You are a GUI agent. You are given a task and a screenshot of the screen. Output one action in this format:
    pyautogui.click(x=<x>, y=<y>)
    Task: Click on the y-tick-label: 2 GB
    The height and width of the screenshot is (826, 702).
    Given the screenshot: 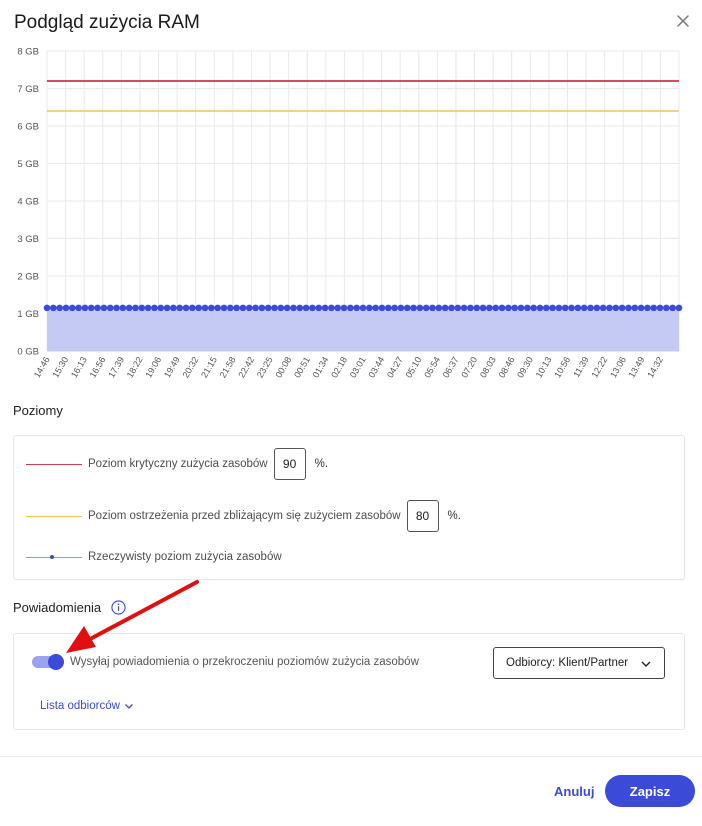 What is the action you would take?
    pyautogui.click(x=28, y=277)
    